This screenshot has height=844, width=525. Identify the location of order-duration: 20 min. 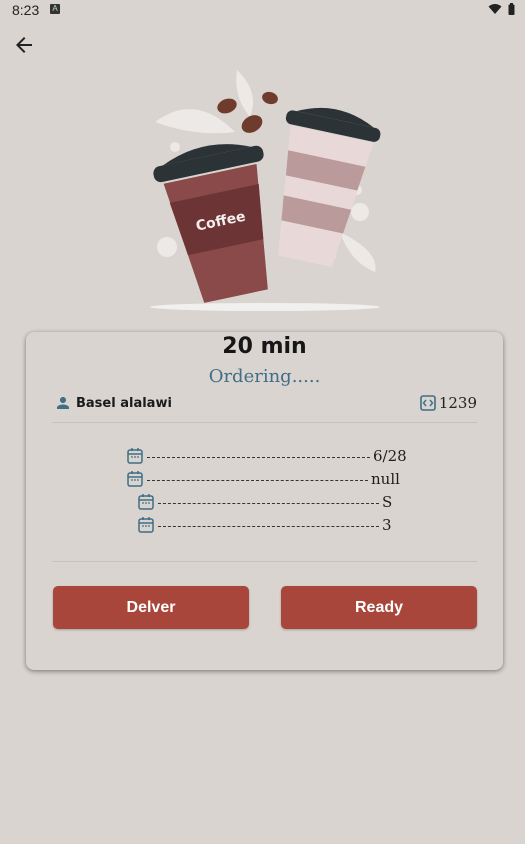
(264, 346).